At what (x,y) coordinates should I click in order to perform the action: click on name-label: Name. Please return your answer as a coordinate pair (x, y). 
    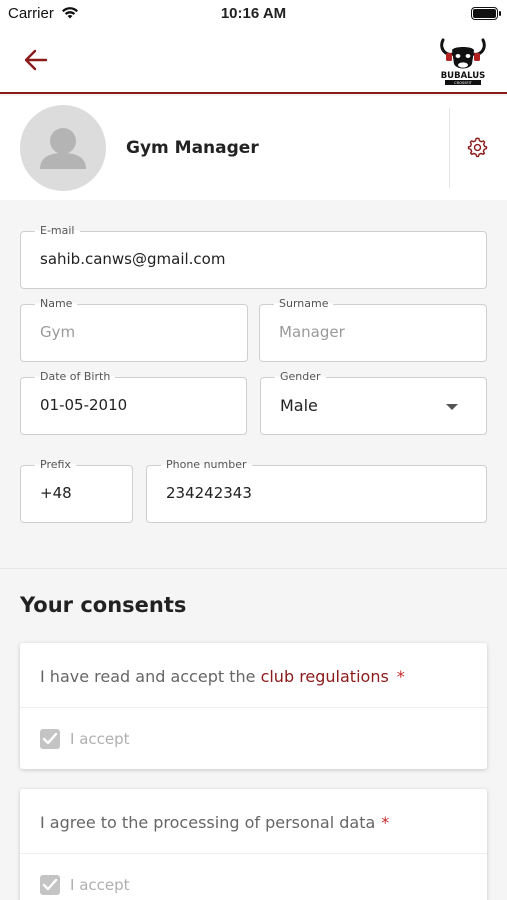
    Looking at the image, I should click on (56, 303).